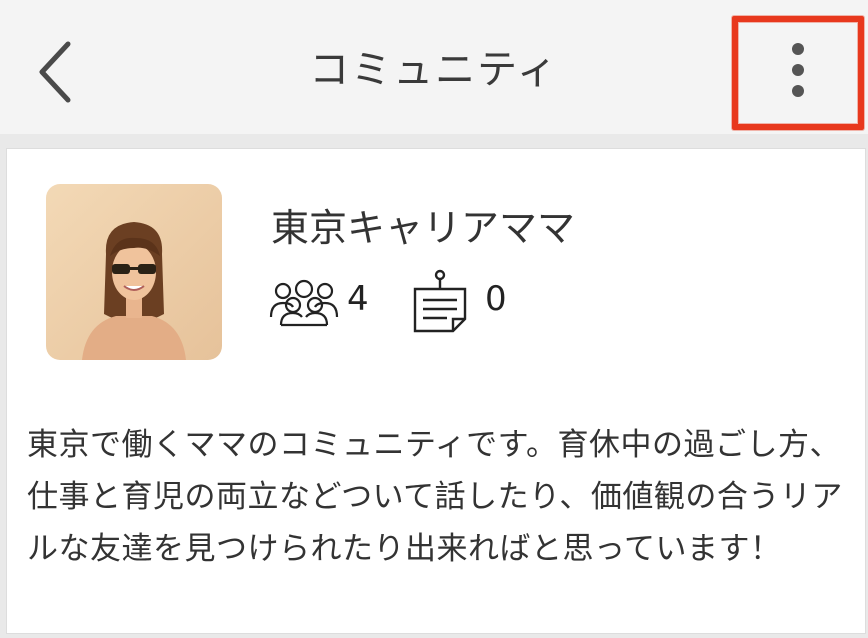  I want to click on members-count: 4, so click(358, 299).